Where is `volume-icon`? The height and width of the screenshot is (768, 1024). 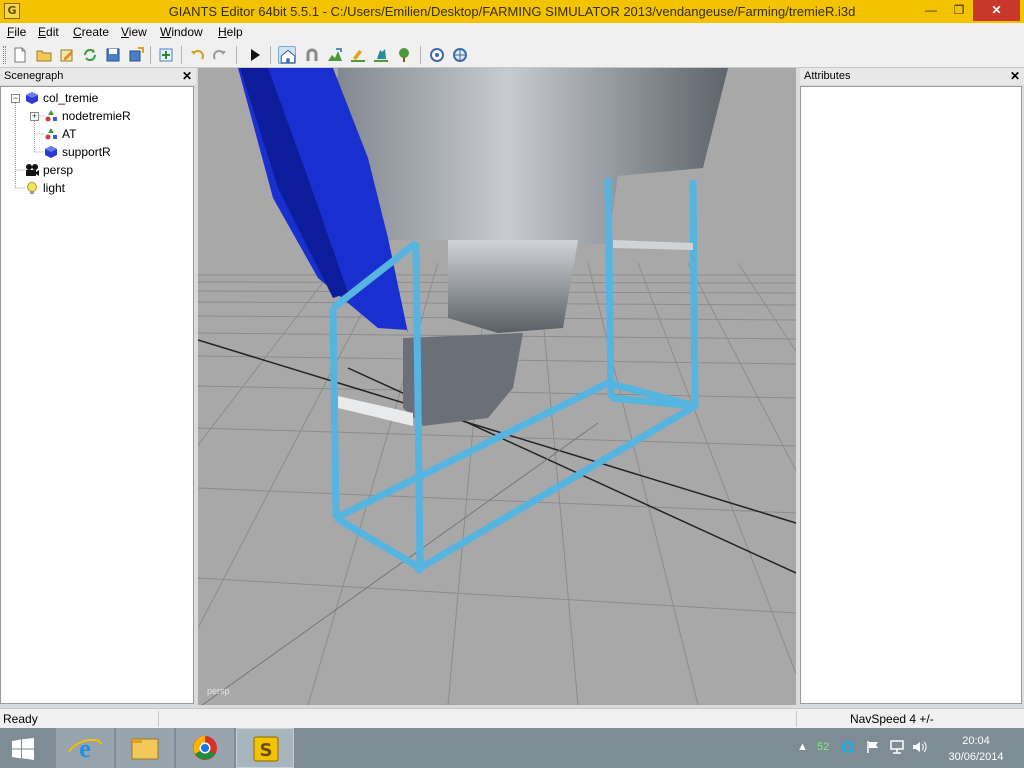 volume-icon is located at coordinates (920, 747).